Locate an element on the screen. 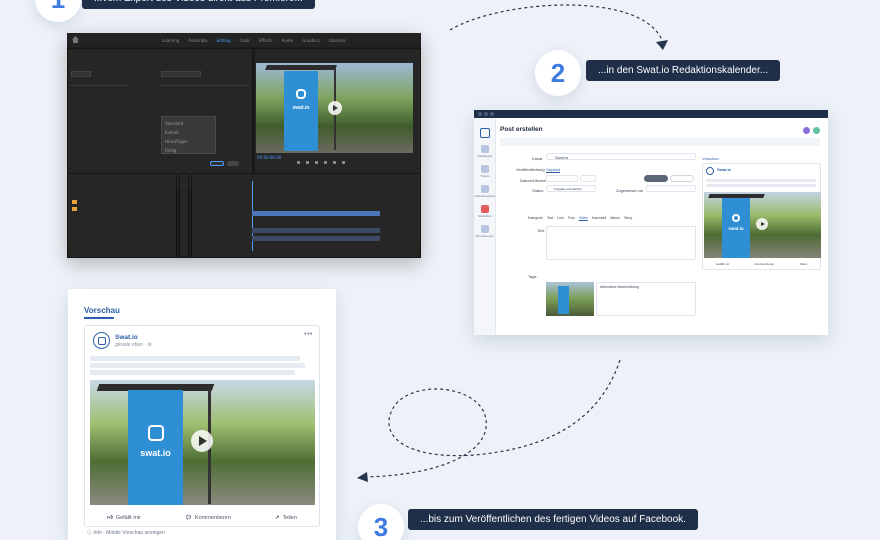 The width and height of the screenshot is (880, 540). page-name: Swat.io is located at coordinates (126, 337).